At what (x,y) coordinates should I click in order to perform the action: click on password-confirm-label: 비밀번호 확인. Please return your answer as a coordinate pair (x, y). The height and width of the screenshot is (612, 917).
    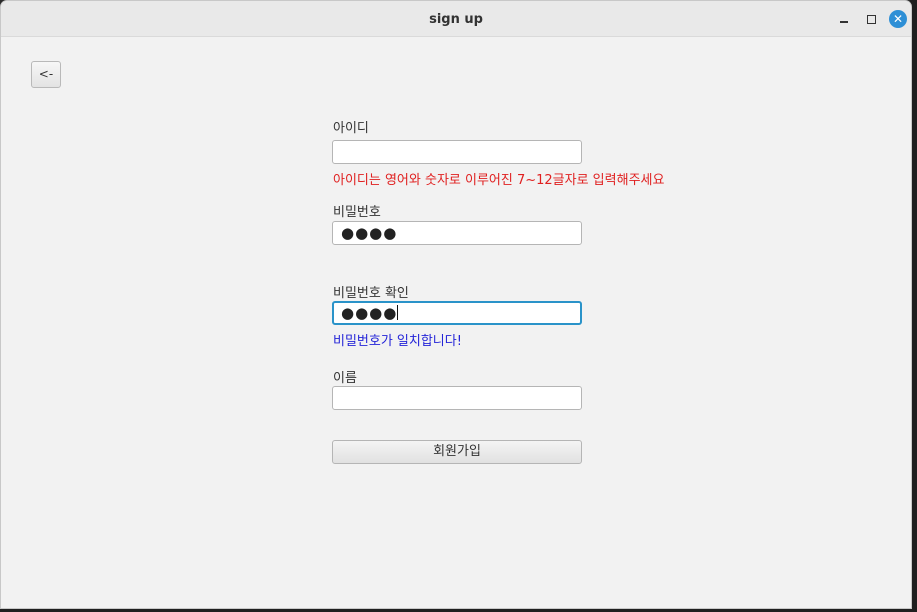
    Looking at the image, I should click on (371, 293).